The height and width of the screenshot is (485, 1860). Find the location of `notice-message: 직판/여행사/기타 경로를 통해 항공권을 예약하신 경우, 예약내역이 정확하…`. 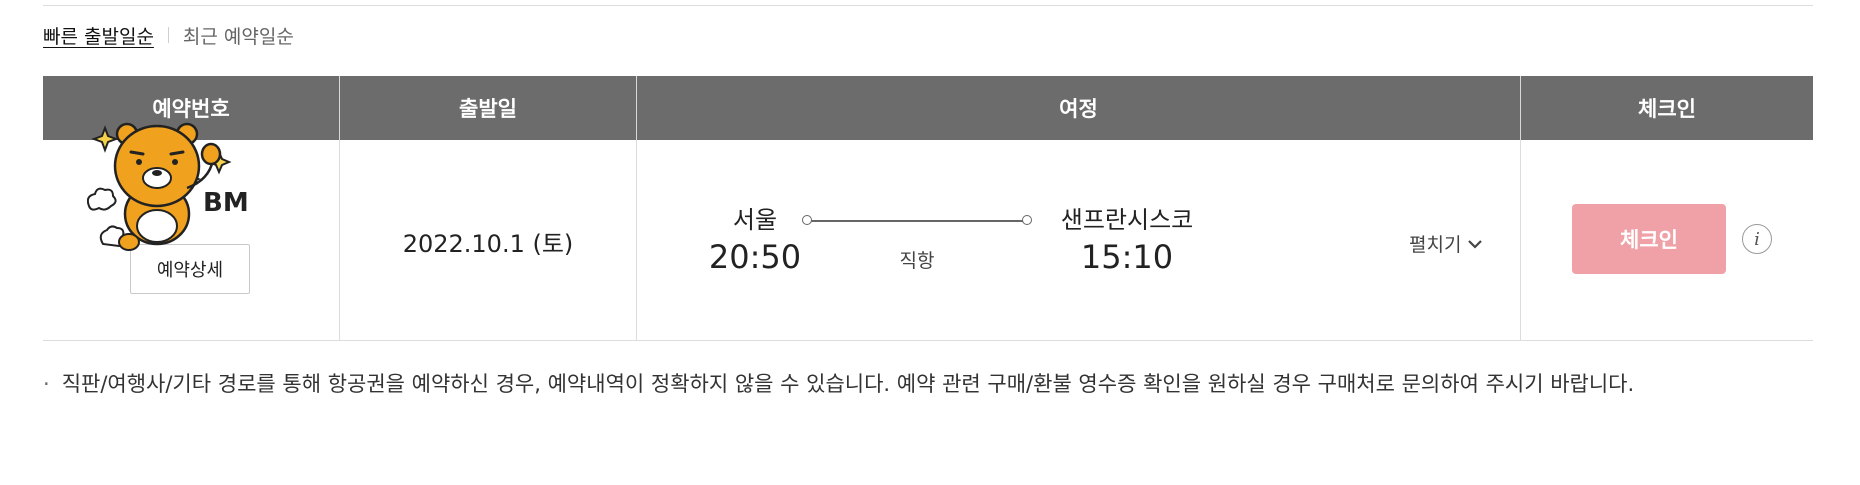

notice-message: 직판/여행사/기타 경로를 통해 항공권을 예약하신 경우, 예약내역이 정확하… is located at coordinates (848, 384).